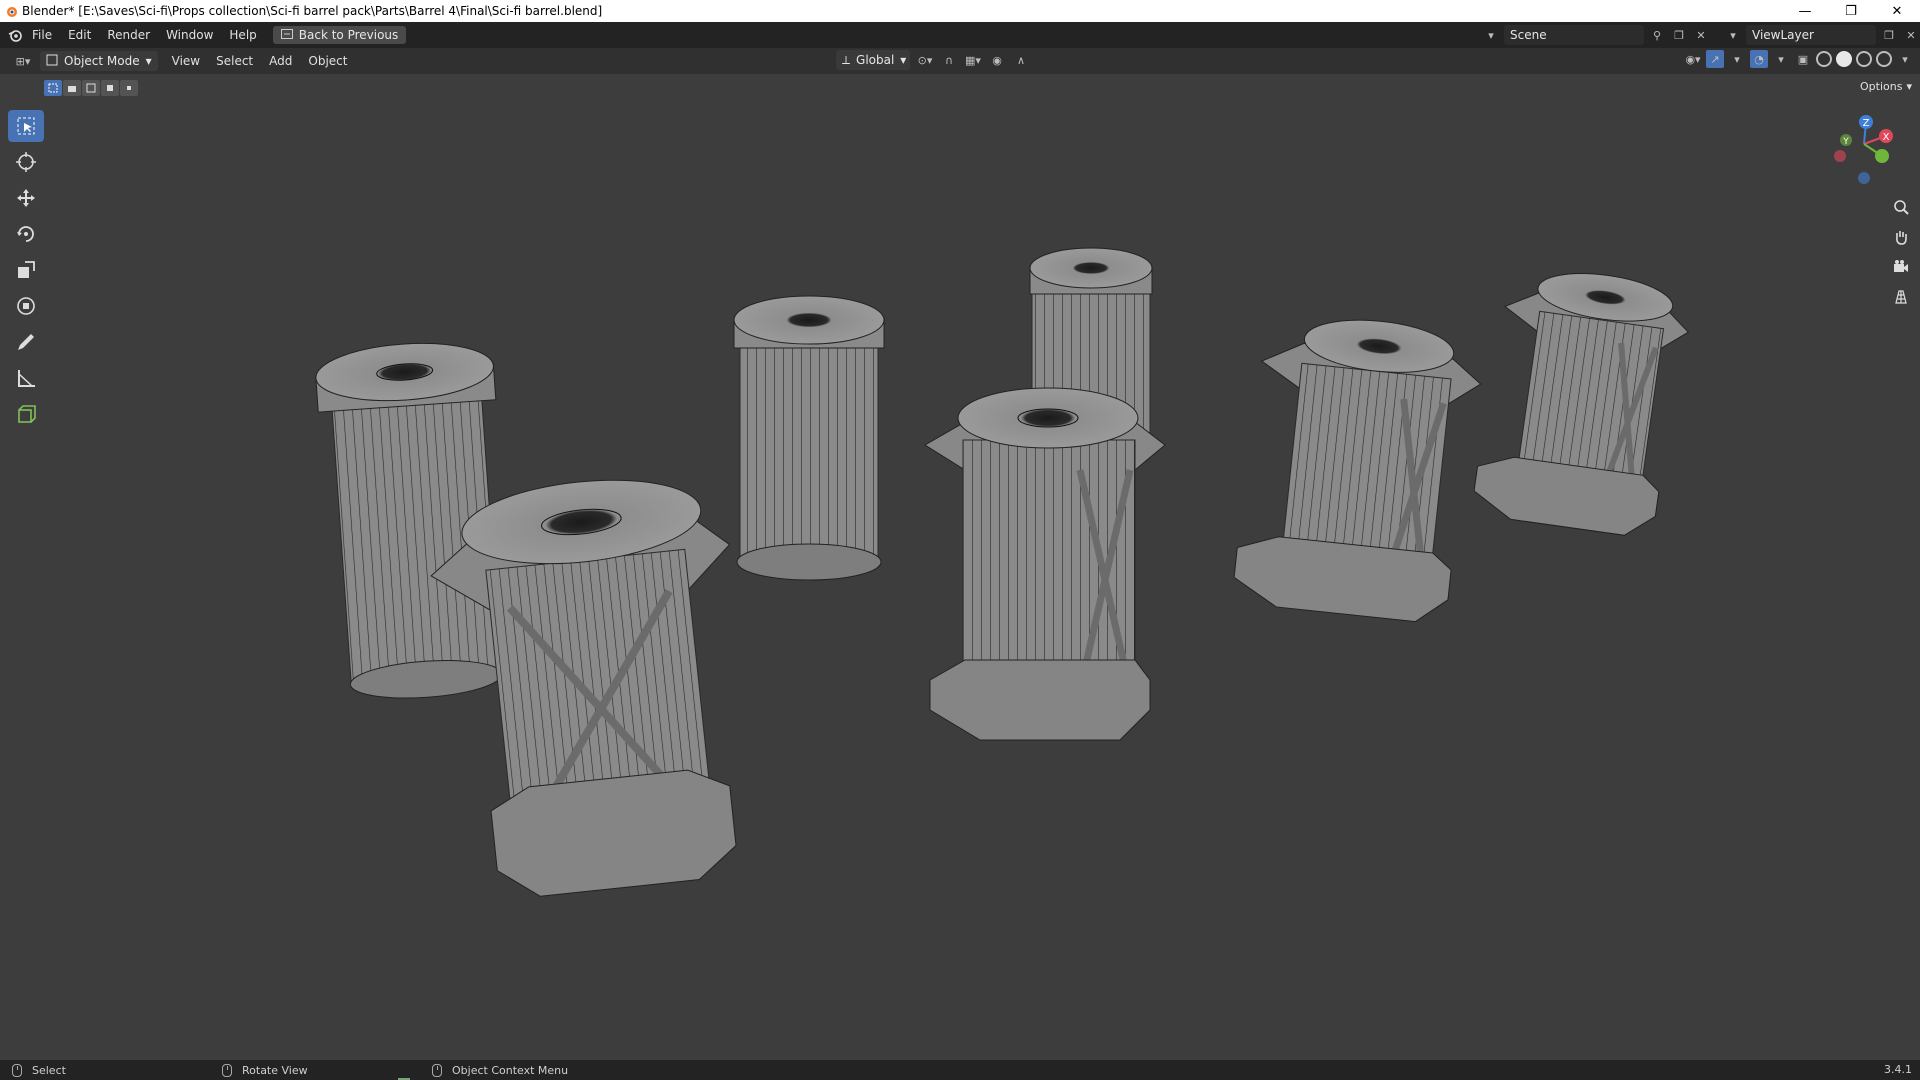 The image size is (1920, 1080). What do you see at coordinates (1886, 137) in the screenshot?
I see `svg-text: X` at bounding box center [1886, 137].